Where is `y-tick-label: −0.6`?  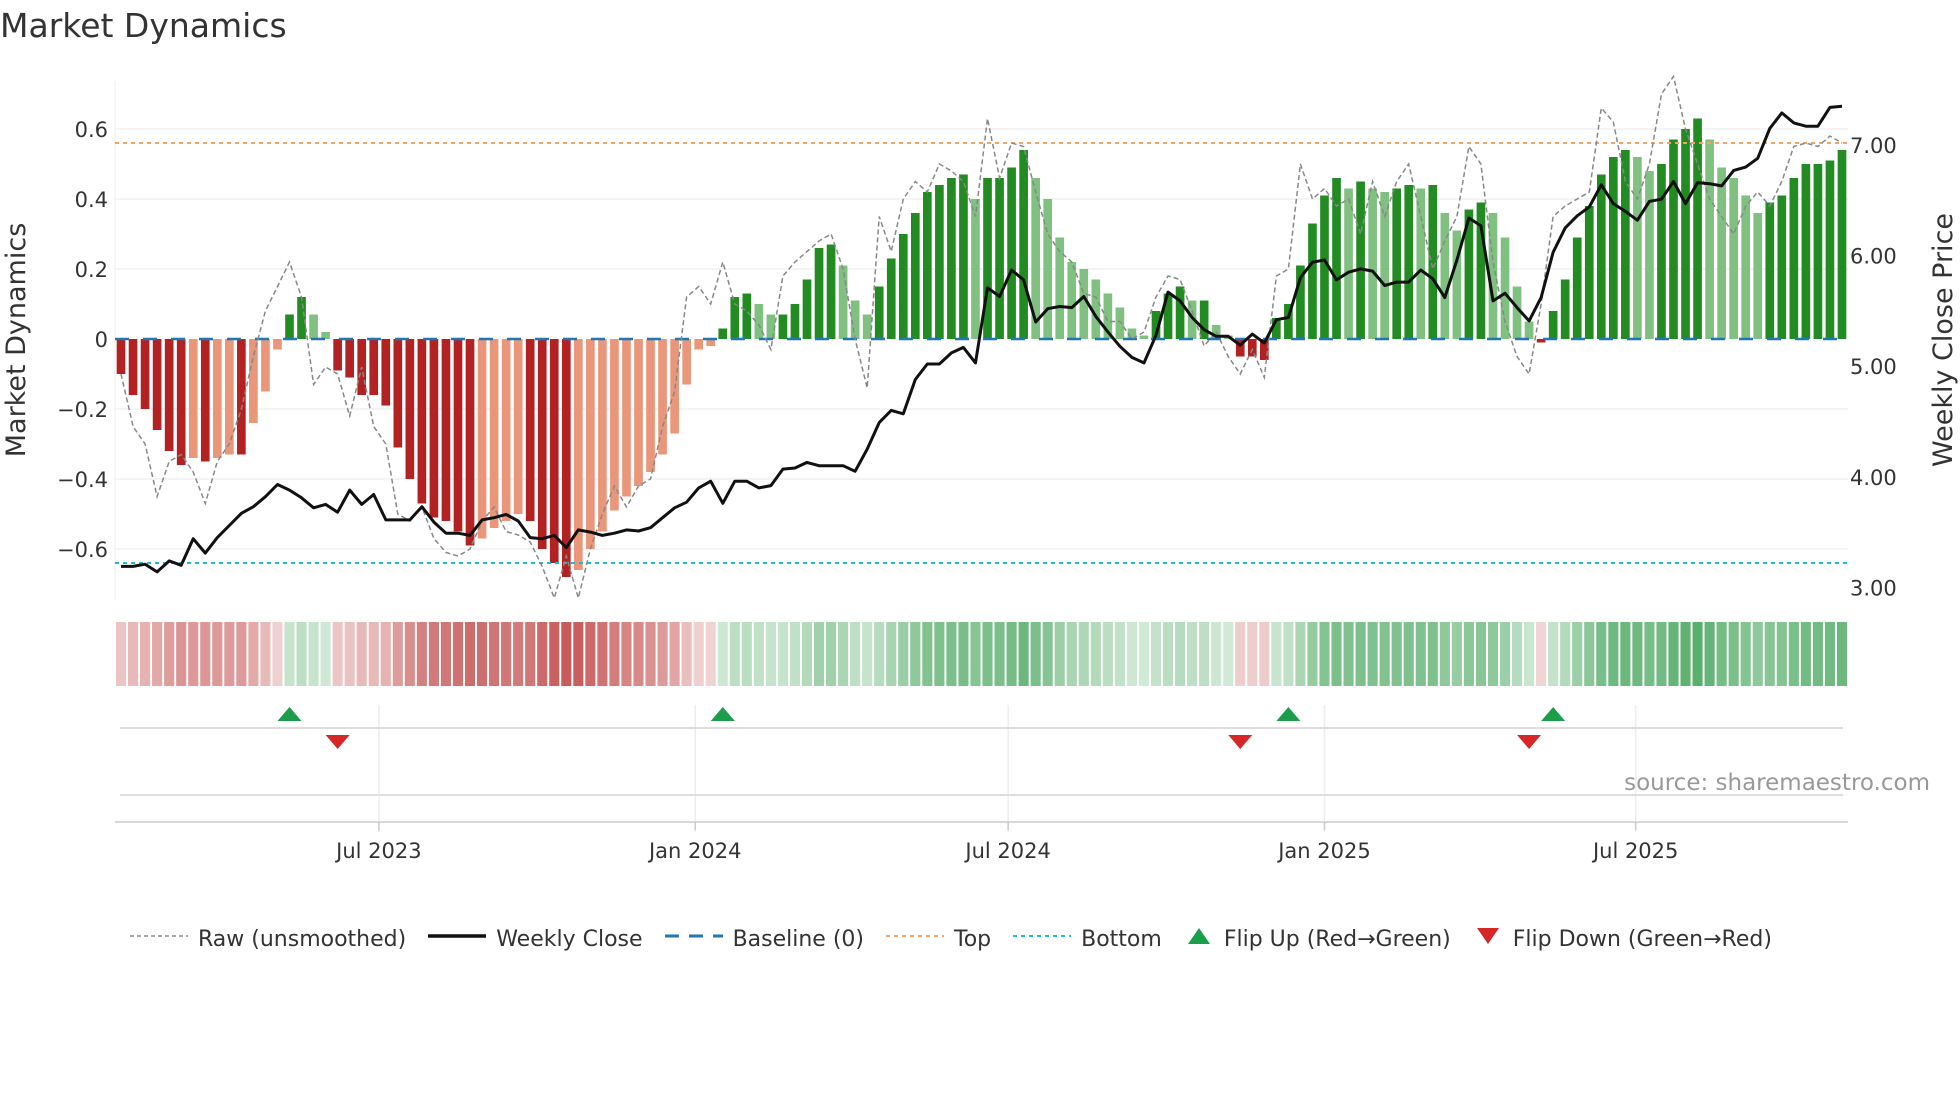 y-tick-label: −0.6 is located at coordinates (82, 550).